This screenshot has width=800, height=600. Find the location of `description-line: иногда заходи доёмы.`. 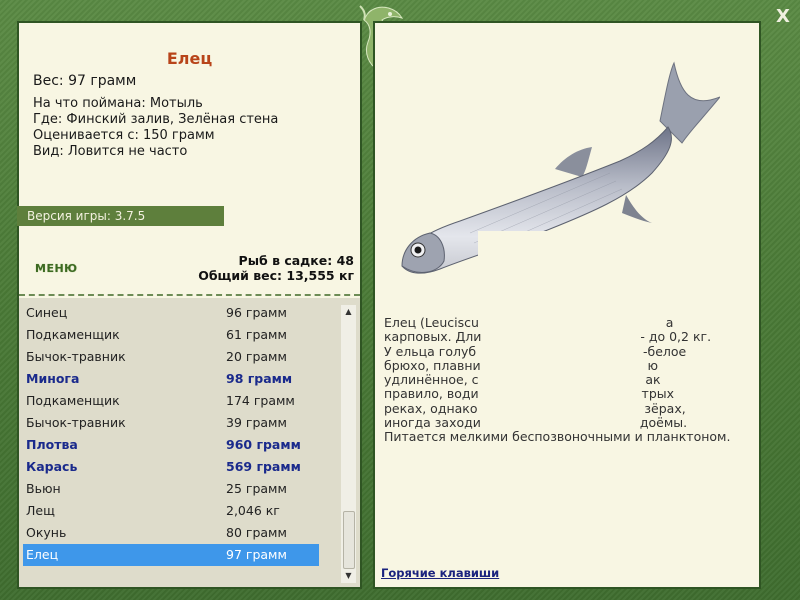

description-line: иногда заходи доёмы. is located at coordinates (536, 423).